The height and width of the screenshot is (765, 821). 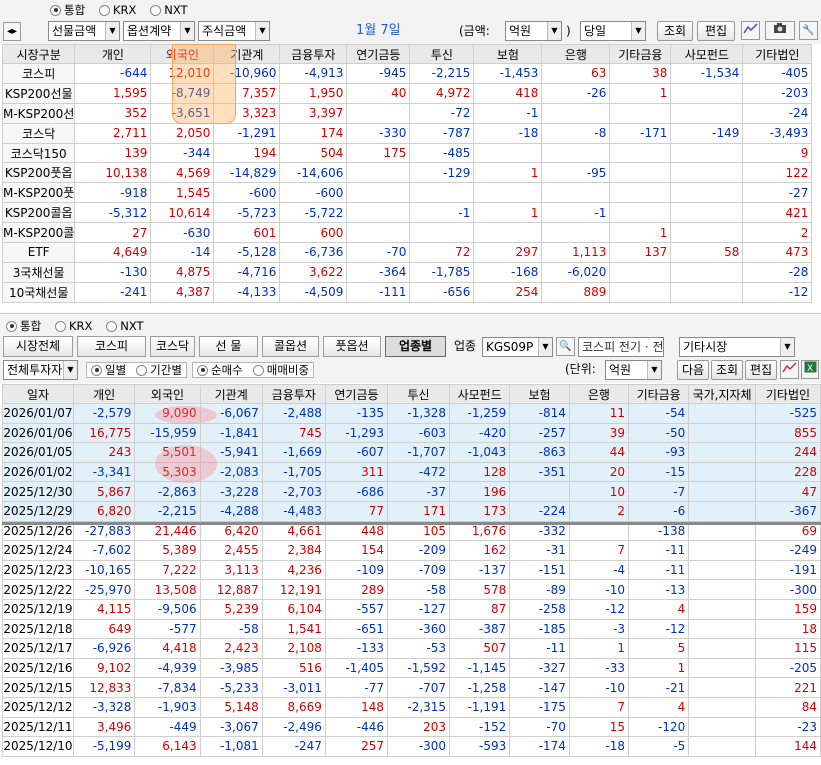 What do you see at coordinates (407, 233) in the screenshot?
I see `summary-row: M-KSP200콜 27 -630 601 600 1 2` at bounding box center [407, 233].